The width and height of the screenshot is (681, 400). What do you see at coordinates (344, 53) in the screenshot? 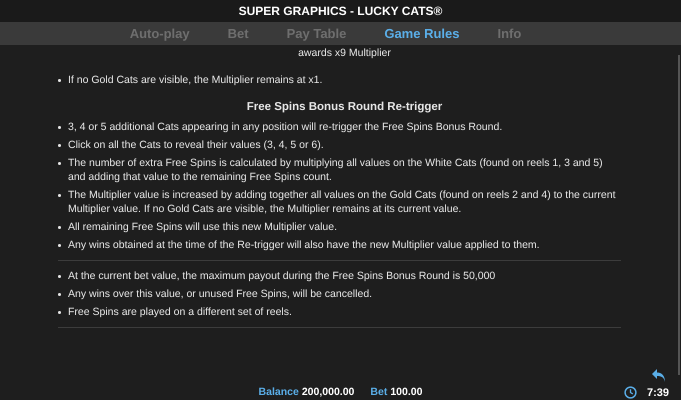
I see `caption-text: awards x9 Multiplier` at bounding box center [344, 53].